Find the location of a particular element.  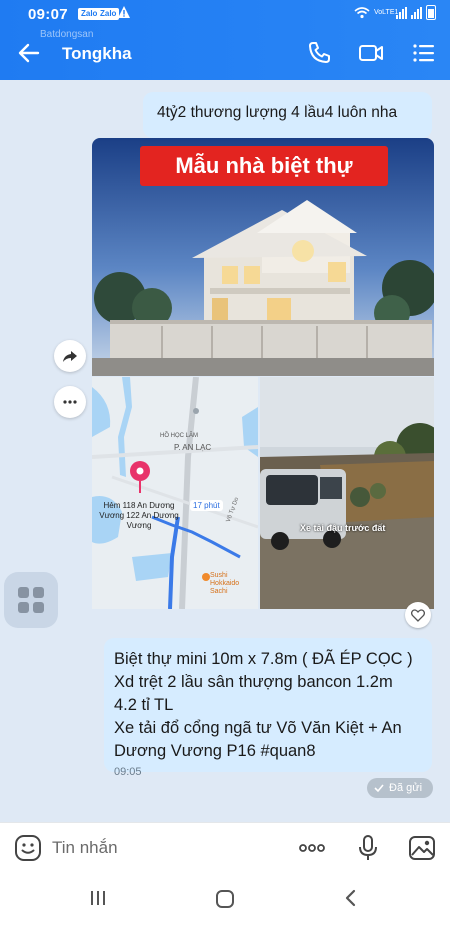

list-menu-icon is located at coordinates (424, 53).